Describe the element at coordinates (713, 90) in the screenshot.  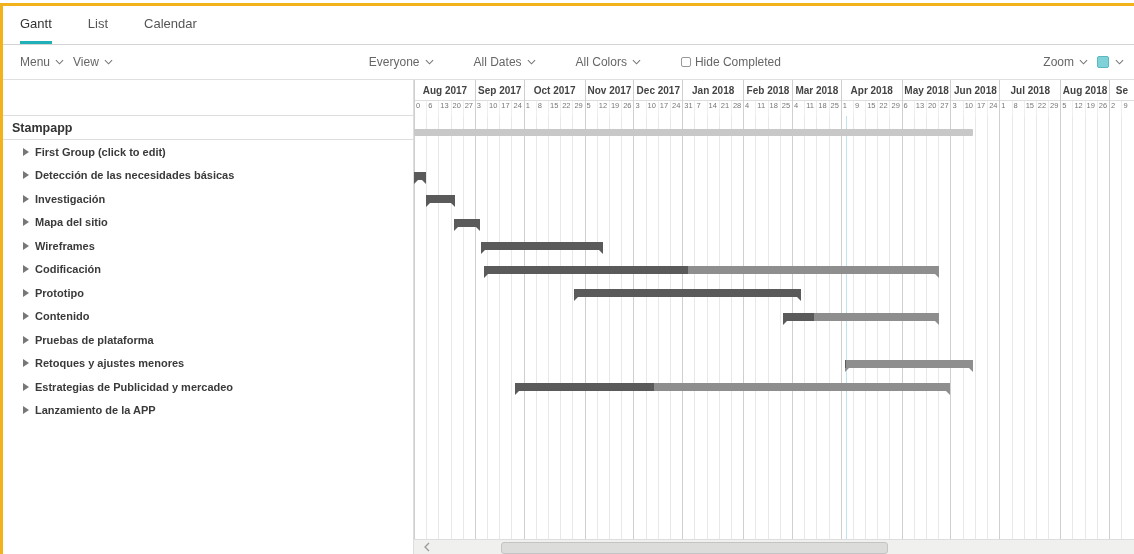
I see `month-label: Jan 2018` at that location.